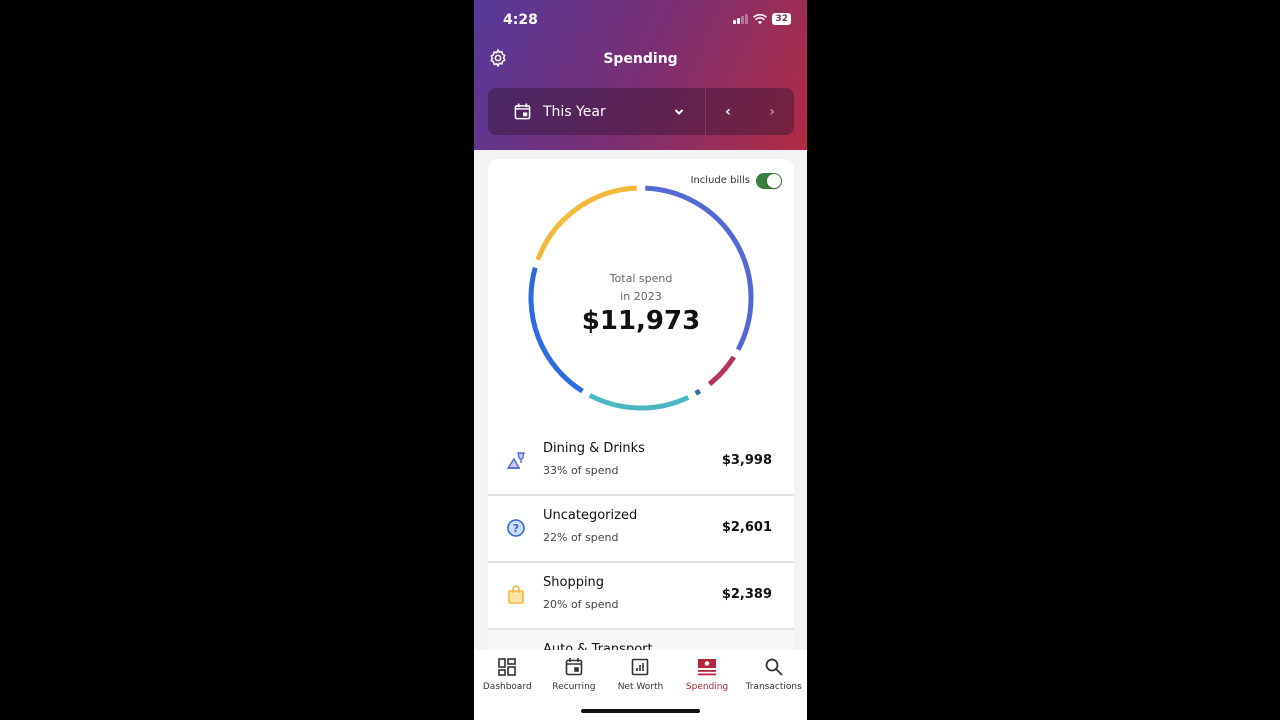 This screenshot has height=720, width=1280. I want to click on tab-dashboard: Dashboard, so click(507, 685).